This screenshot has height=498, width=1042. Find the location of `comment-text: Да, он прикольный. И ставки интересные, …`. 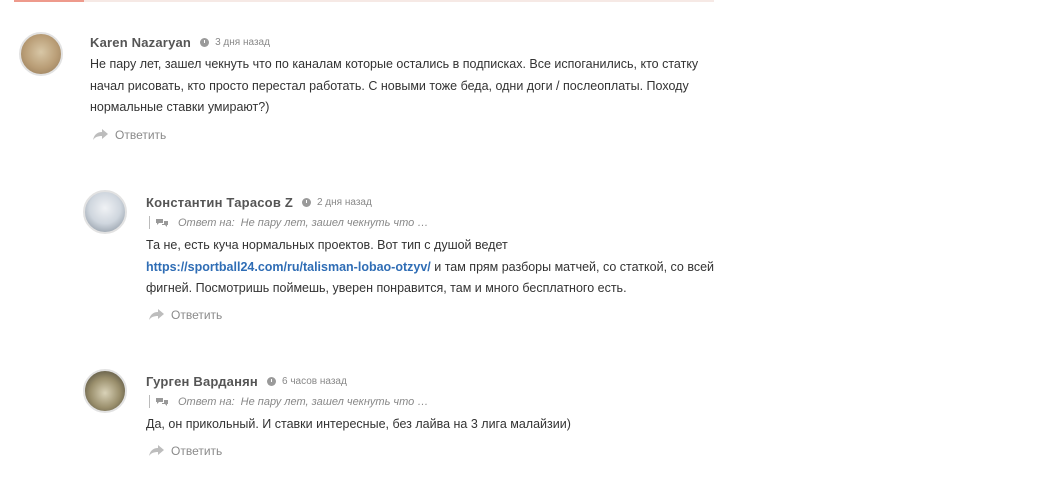

comment-text: Да, он прикольный. И ставки интересные, … is located at coordinates (358, 424).